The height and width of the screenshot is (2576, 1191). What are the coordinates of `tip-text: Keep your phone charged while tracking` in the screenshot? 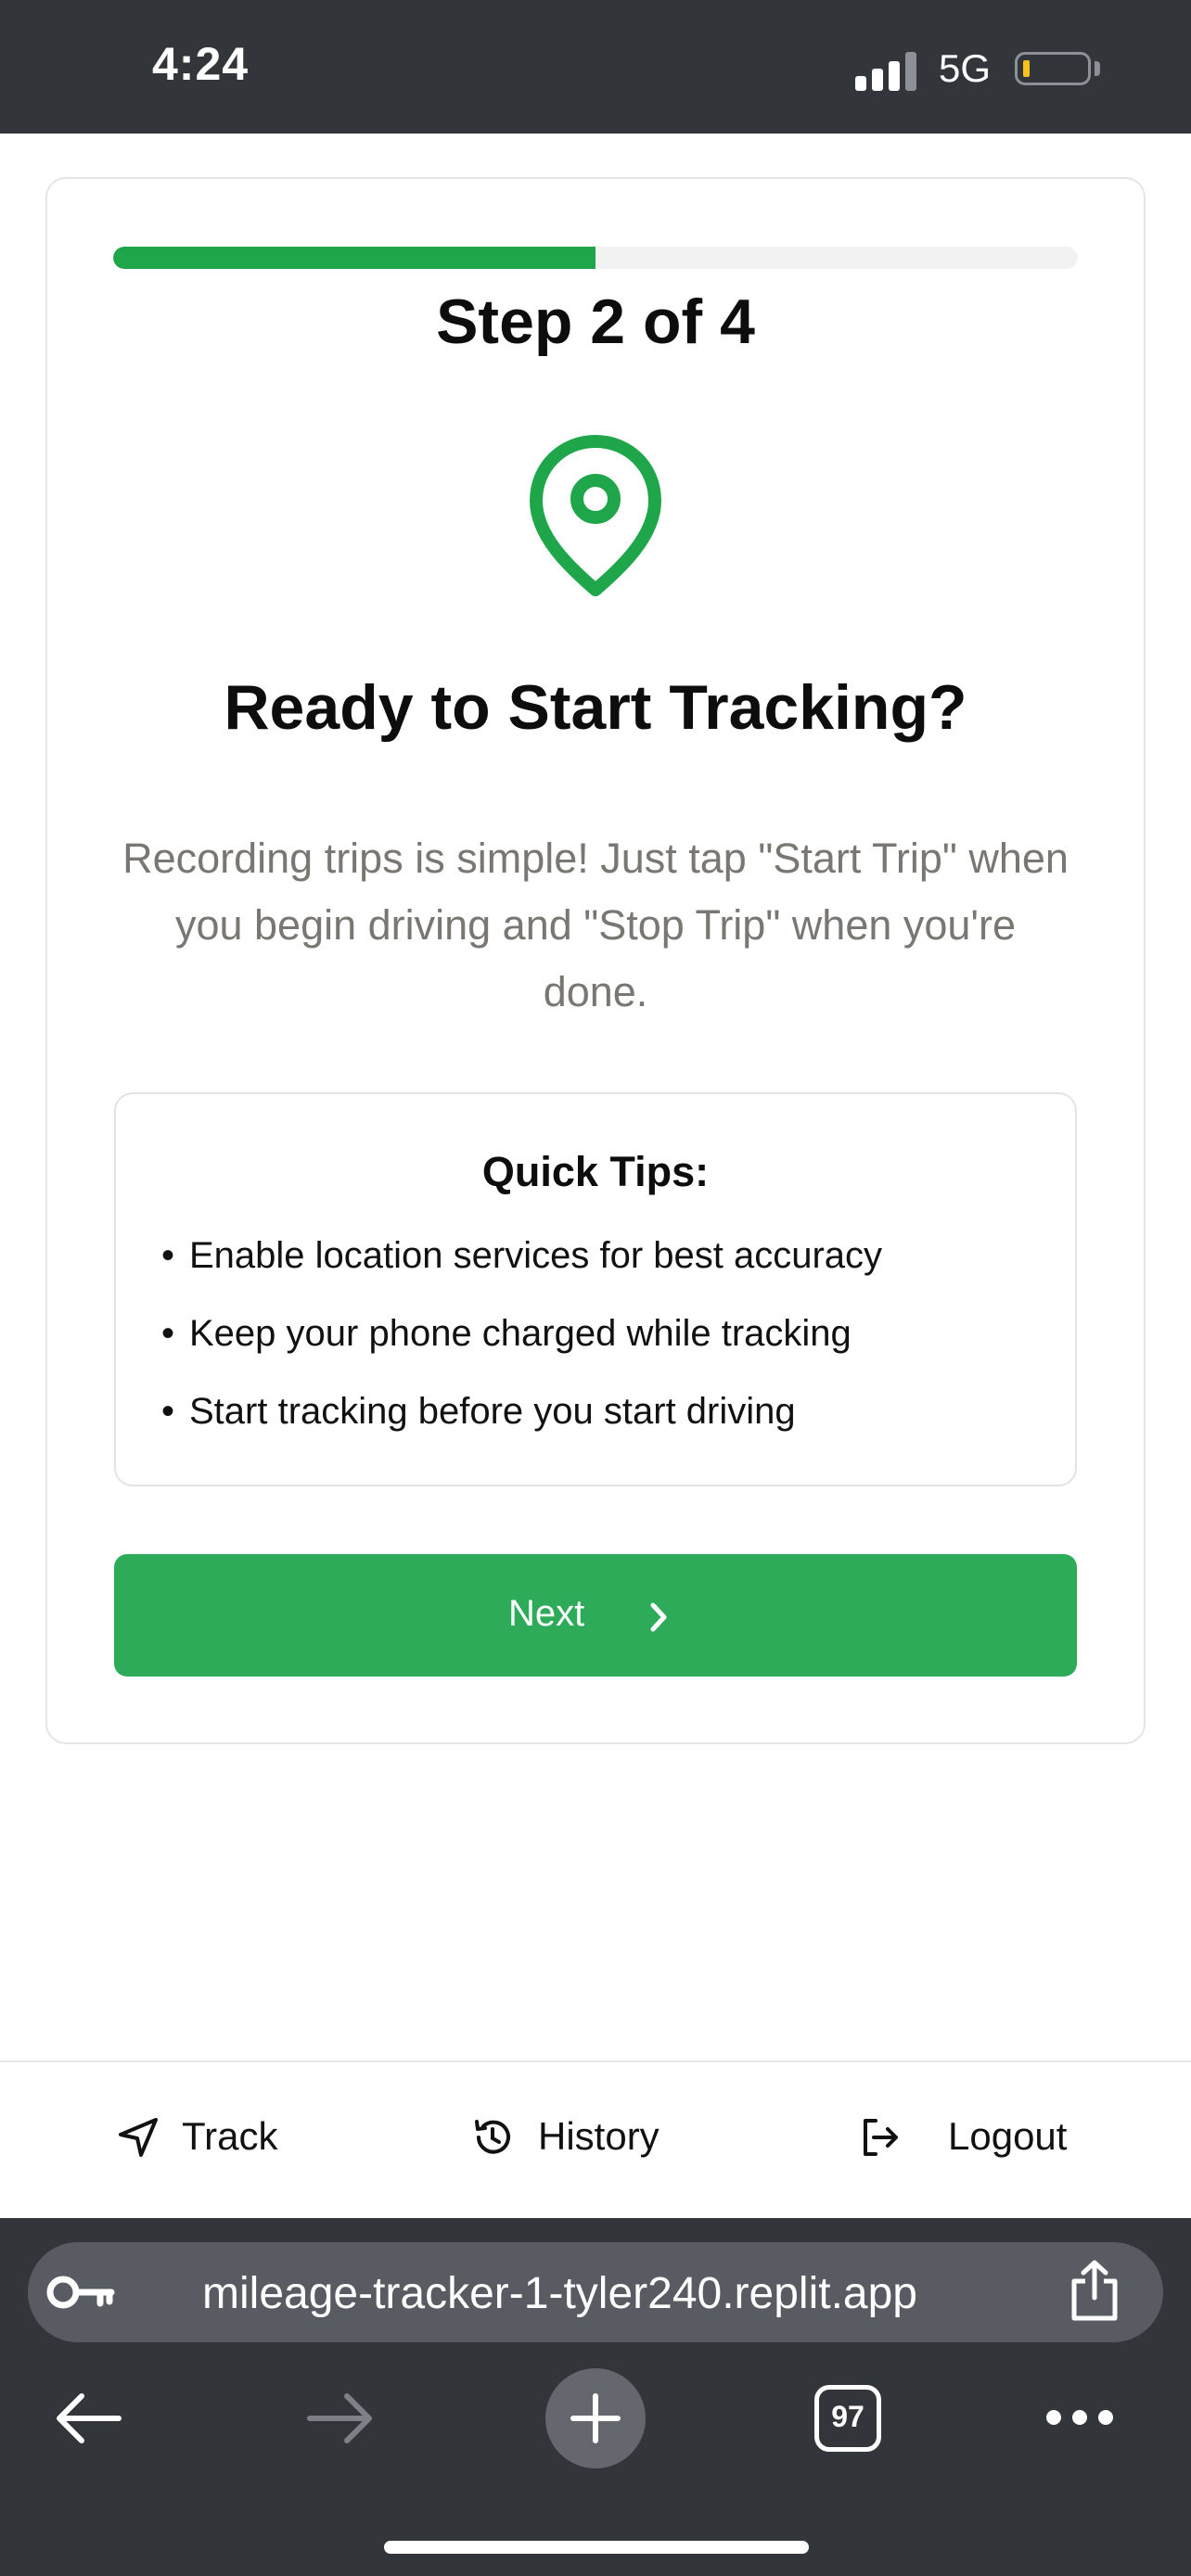 It's located at (520, 1333).